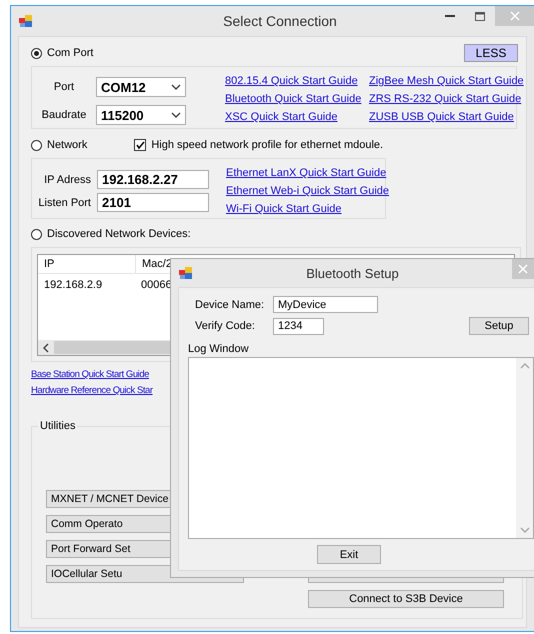 The height and width of the screenshot is (634, 534). Describe the element at coordinates (153, 179) in the screenshot. I see `ip-address-field: 192.168.2.27` at that location.